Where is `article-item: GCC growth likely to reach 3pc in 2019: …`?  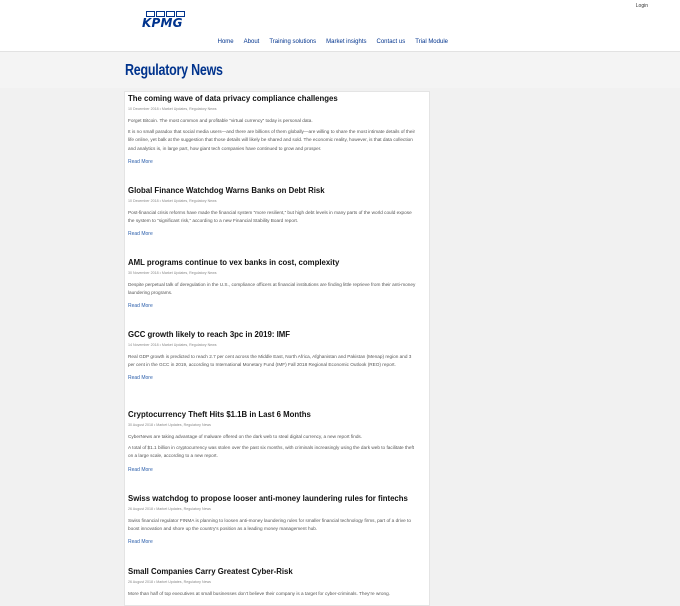 article-item: GCC growth likely to reach 3pc in 2019: … is located at coordinates (273, 355).